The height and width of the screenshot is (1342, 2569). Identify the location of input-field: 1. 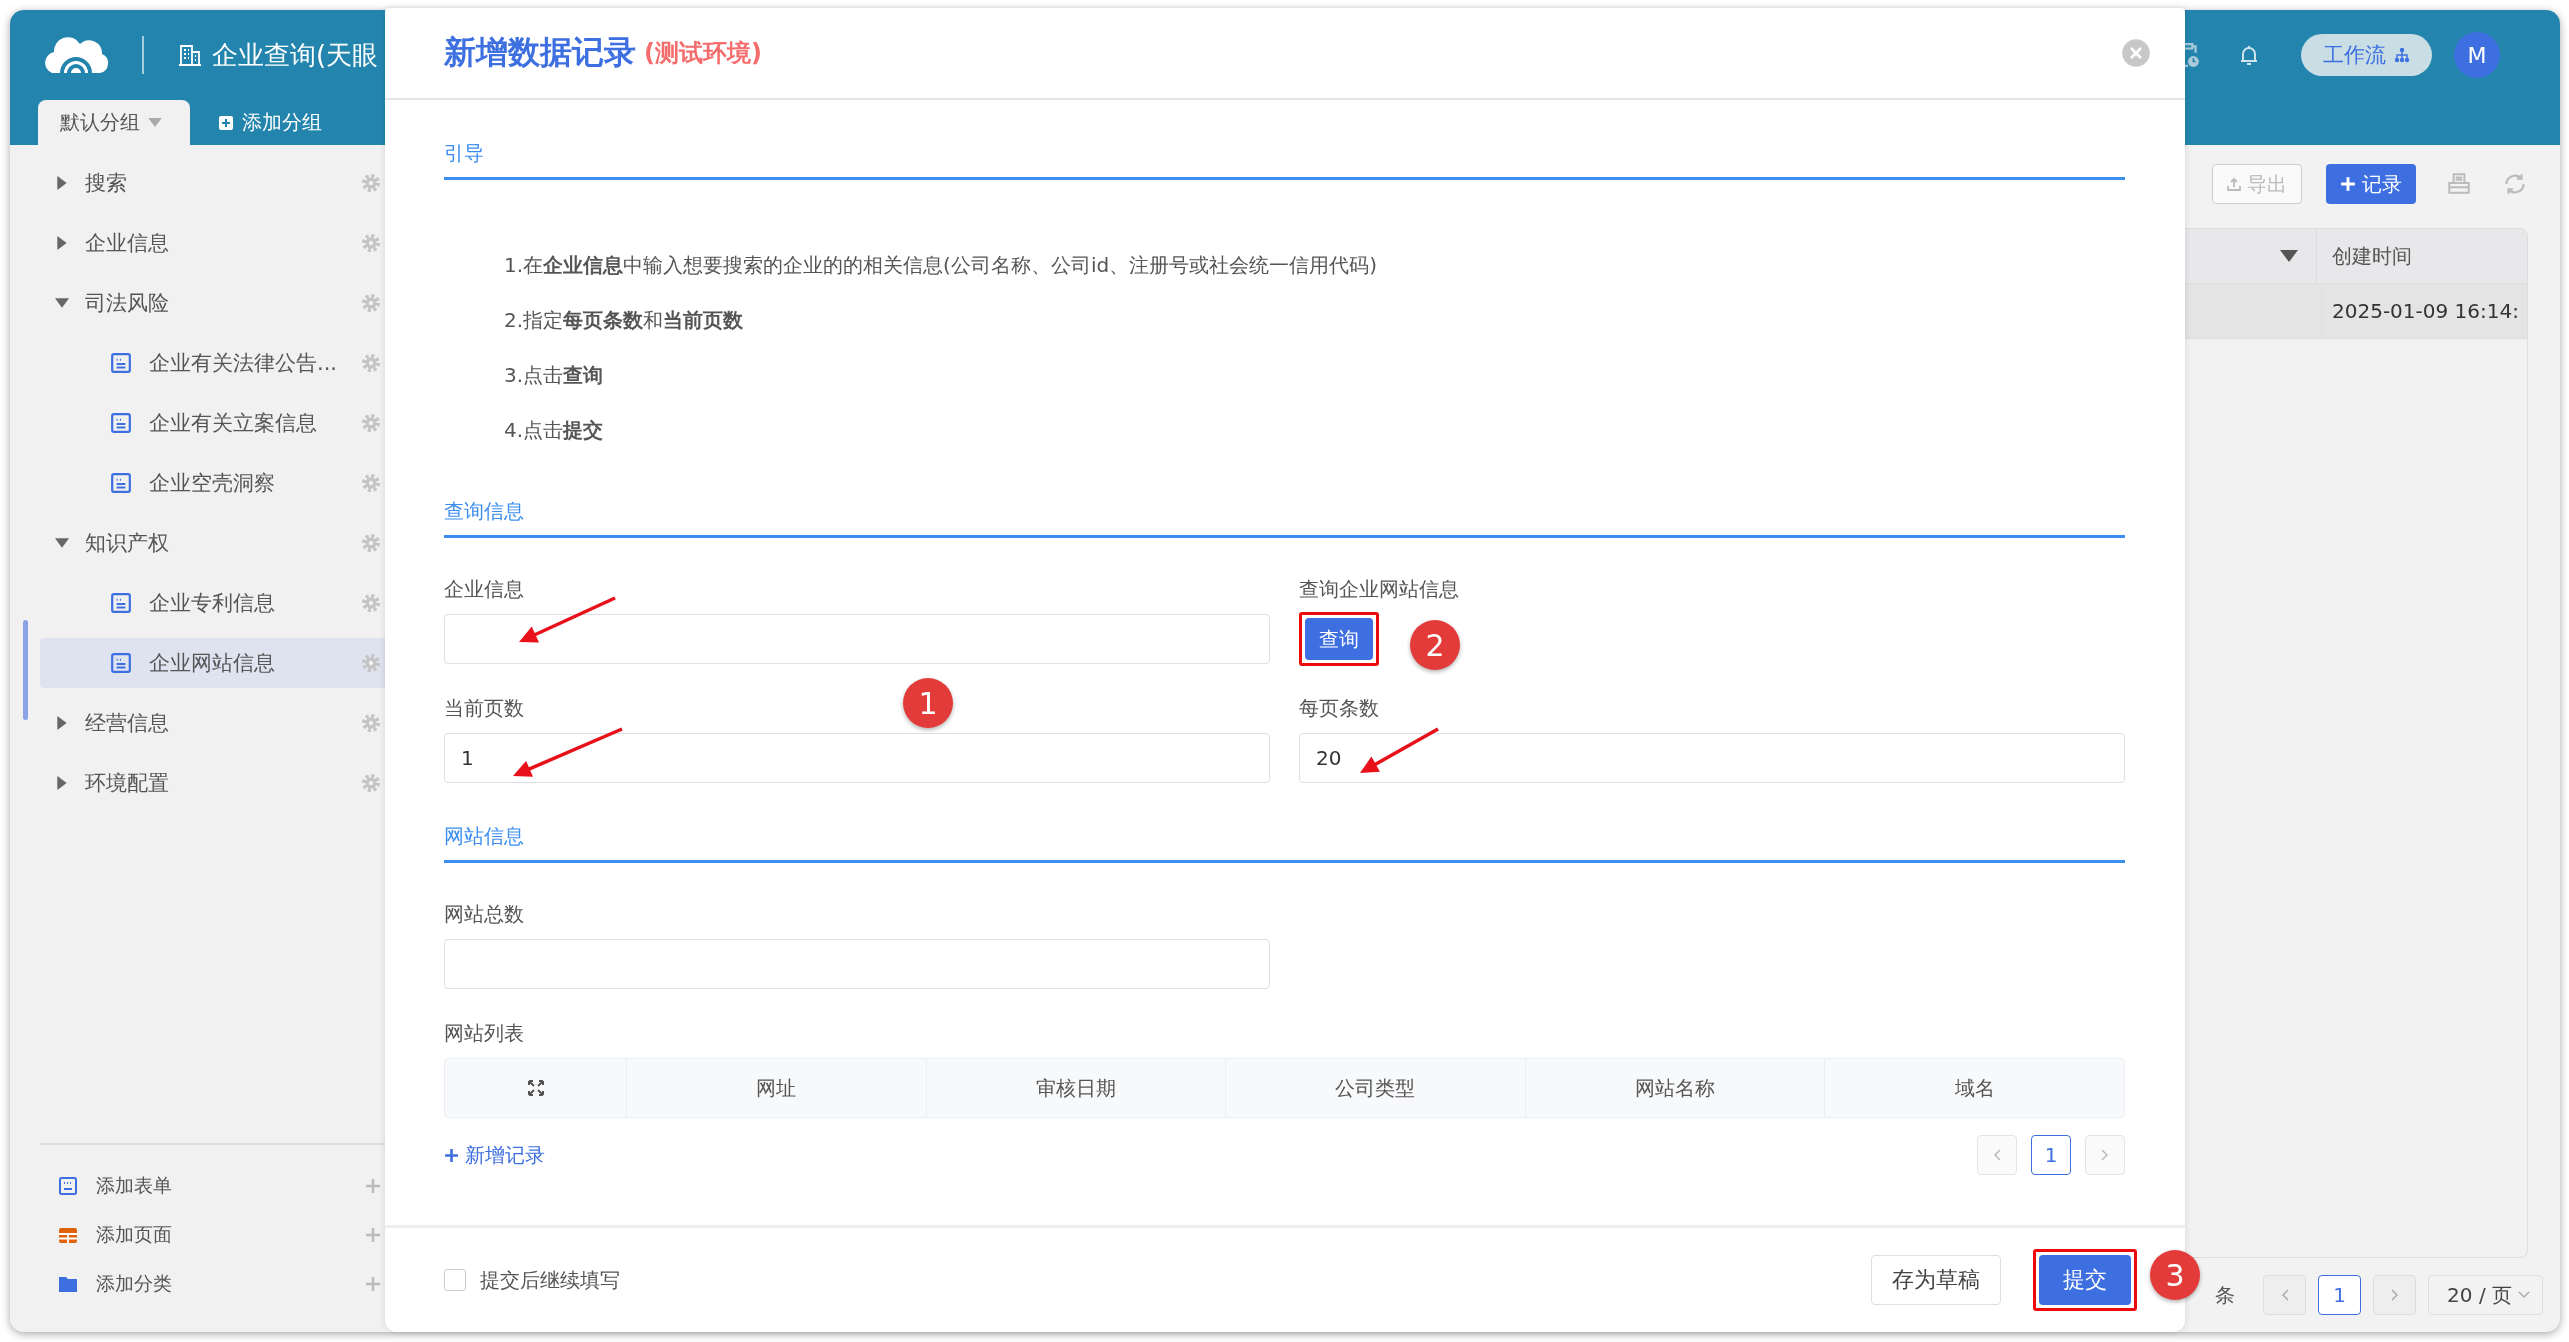
(857, 758).